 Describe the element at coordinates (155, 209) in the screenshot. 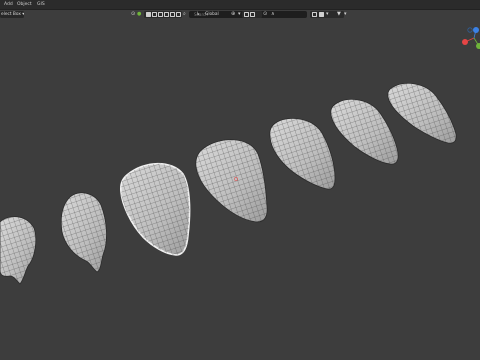

I see `mesh-3-selected` at that location.